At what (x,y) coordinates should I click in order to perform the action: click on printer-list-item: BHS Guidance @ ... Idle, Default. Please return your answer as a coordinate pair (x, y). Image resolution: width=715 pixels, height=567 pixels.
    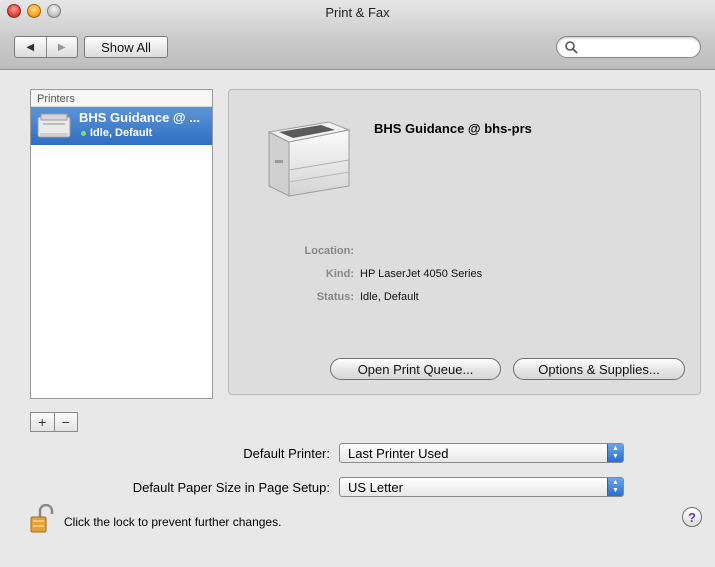
    Looking at the image, I should click on (121, 126).